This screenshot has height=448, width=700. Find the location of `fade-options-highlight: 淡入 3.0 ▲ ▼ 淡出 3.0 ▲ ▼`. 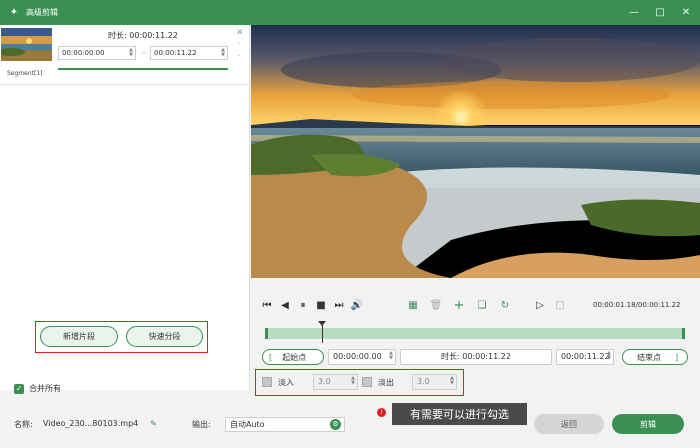

fade-options-highlight: 淡入 3.0 ▲ ▼ 淡出 3.0 ▲ ▼ is located at coordinates (359, 382).